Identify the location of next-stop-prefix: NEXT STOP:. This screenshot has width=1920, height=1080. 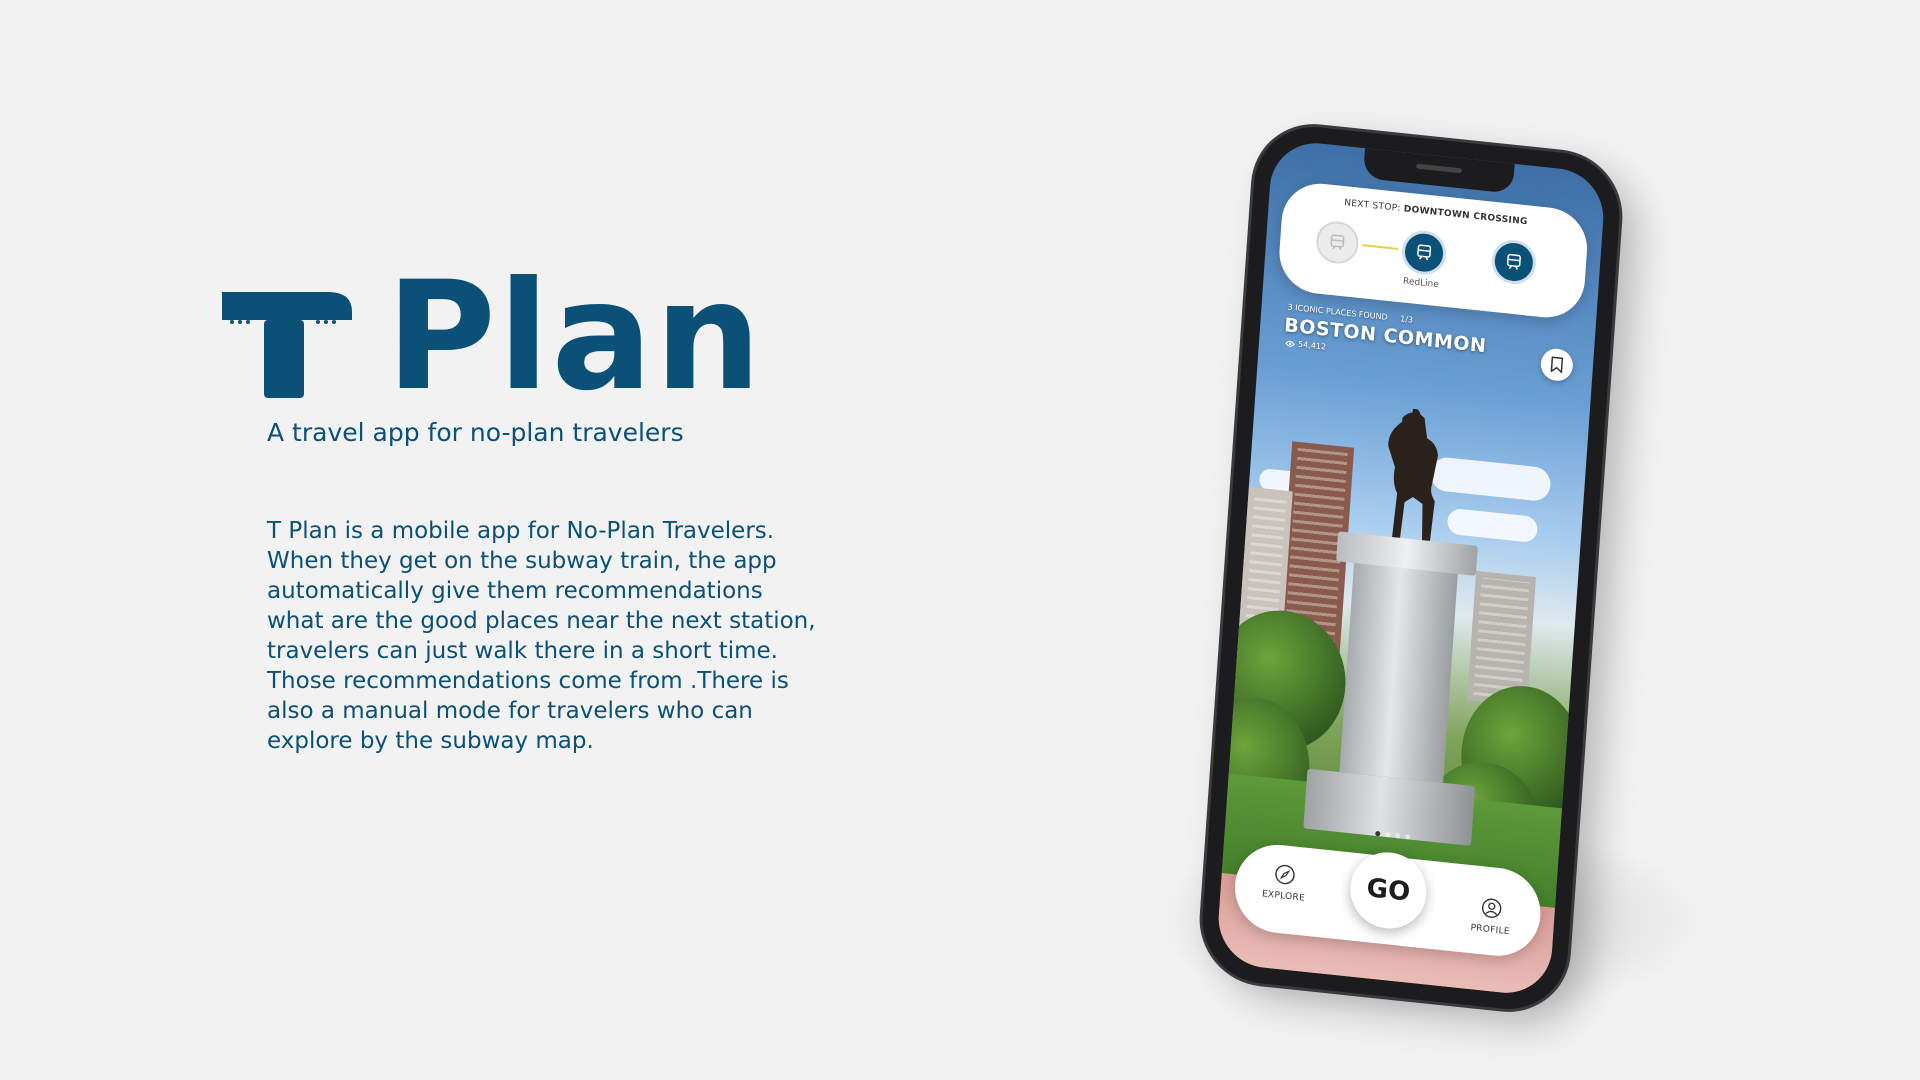
(1372, 206).